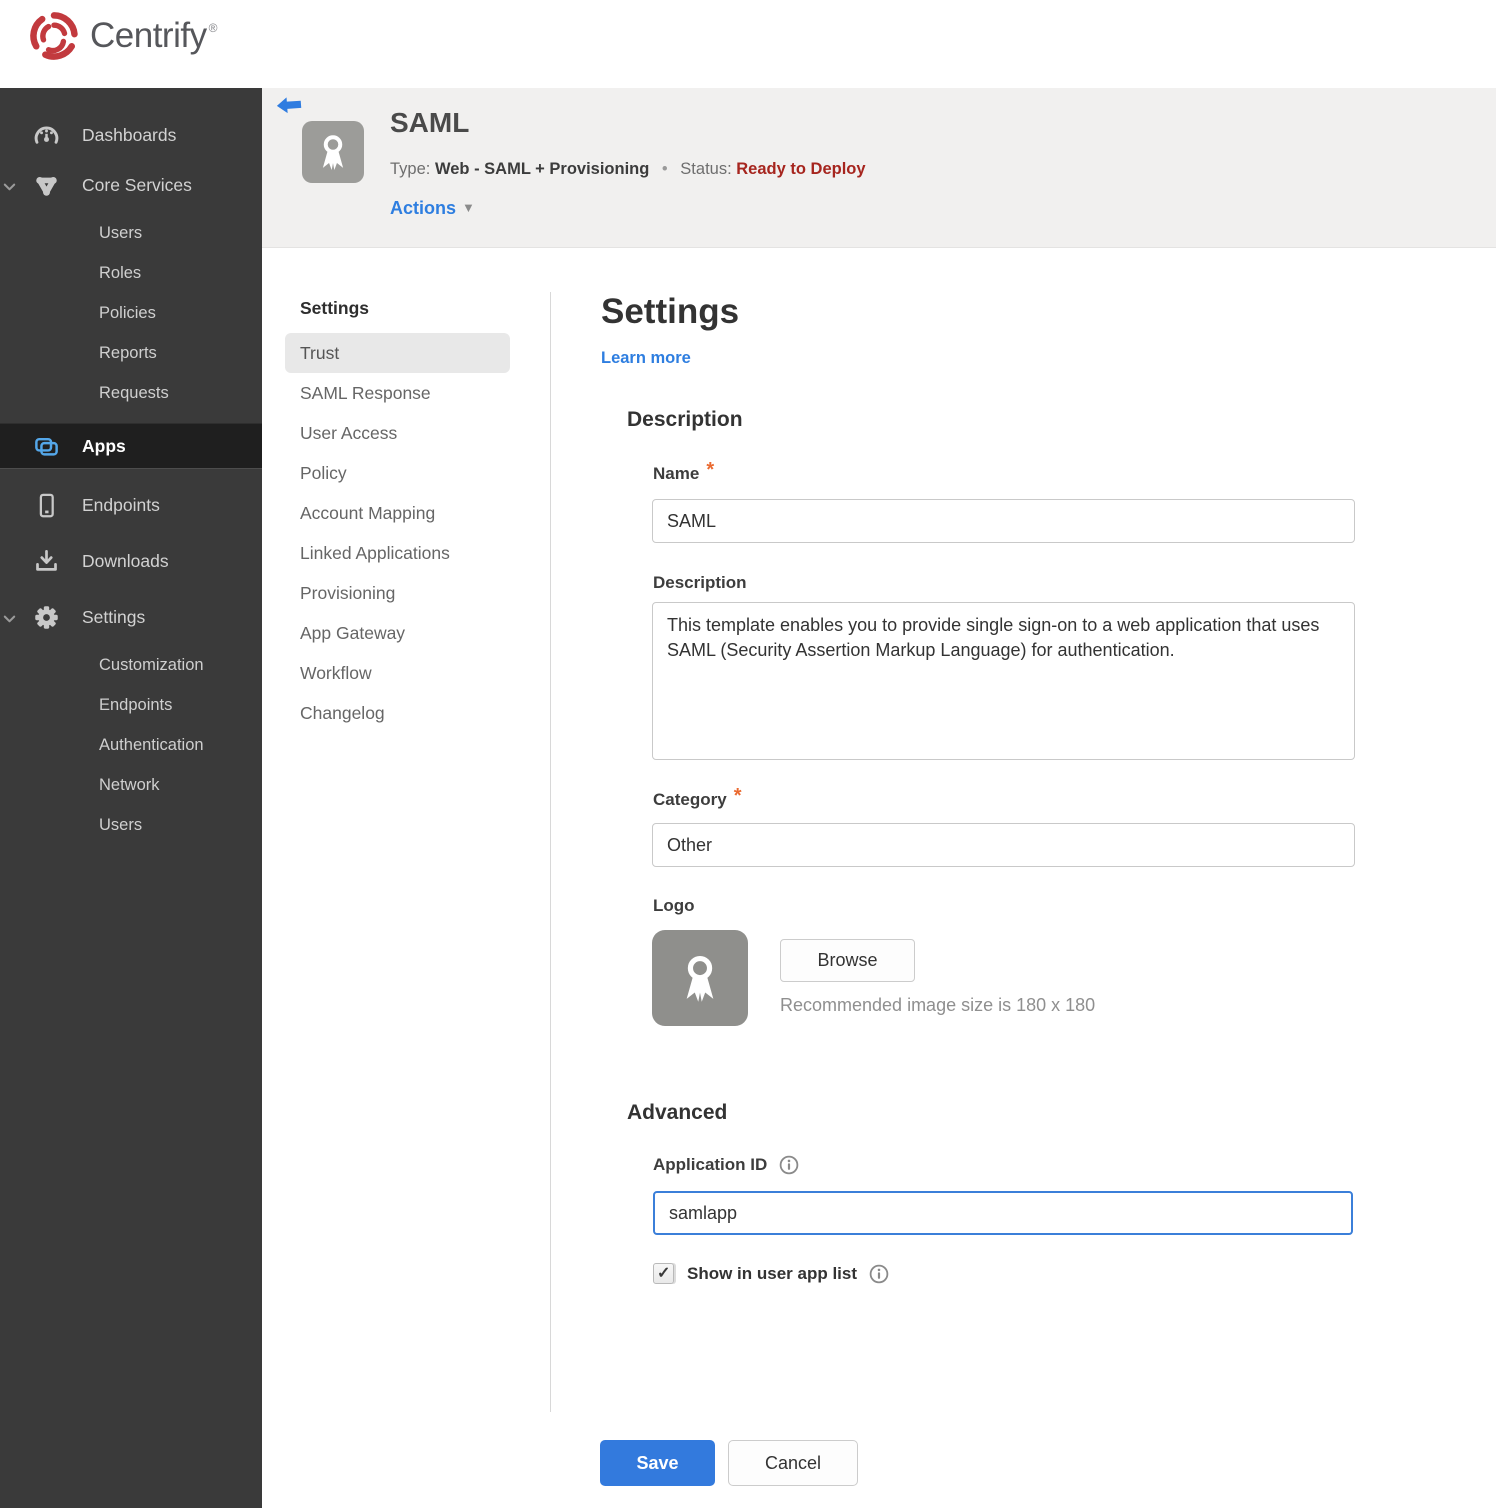 The height and width of the screenshot is (1508, 1496). What do you see at coordinates (397, 553) in the screenshot?
I see `subnav-item-linked-applications: Linked Applications` at bounding box center [397, 553].